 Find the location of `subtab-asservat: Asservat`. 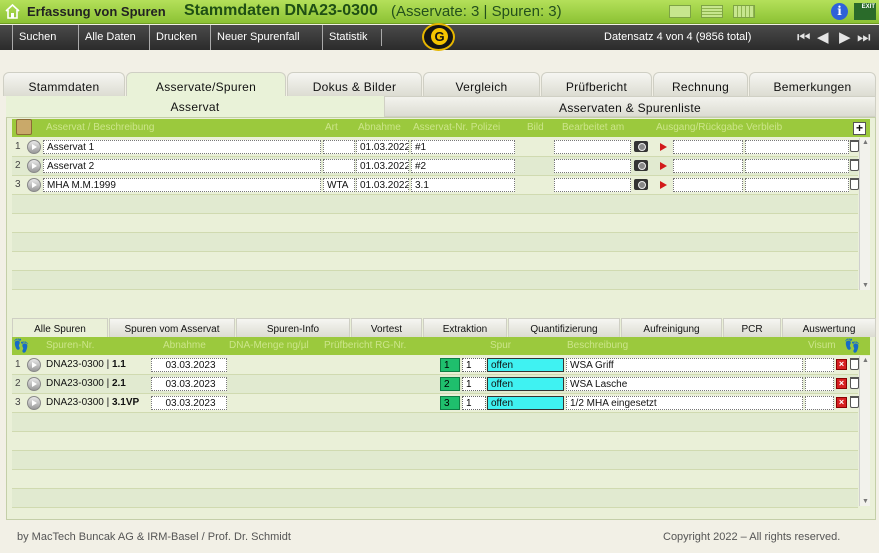

subtab-asservat: Asservat is located at coordinates (195, 106).